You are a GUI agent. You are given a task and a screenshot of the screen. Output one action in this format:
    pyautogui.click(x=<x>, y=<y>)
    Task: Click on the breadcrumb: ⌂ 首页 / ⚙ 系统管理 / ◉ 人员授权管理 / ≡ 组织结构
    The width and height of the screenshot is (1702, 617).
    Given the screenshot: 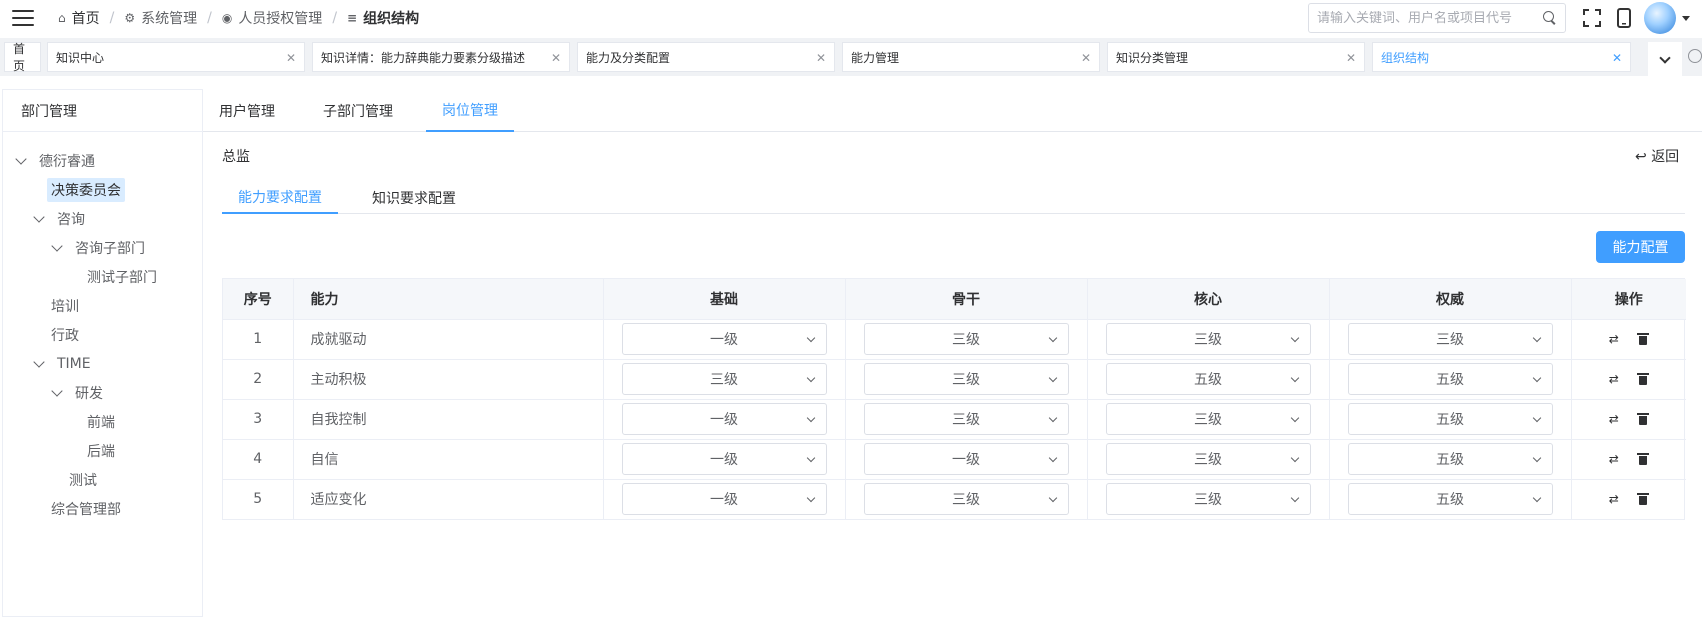 What is the action you would take?
    pyautogui.click(x=239, y=18)
    